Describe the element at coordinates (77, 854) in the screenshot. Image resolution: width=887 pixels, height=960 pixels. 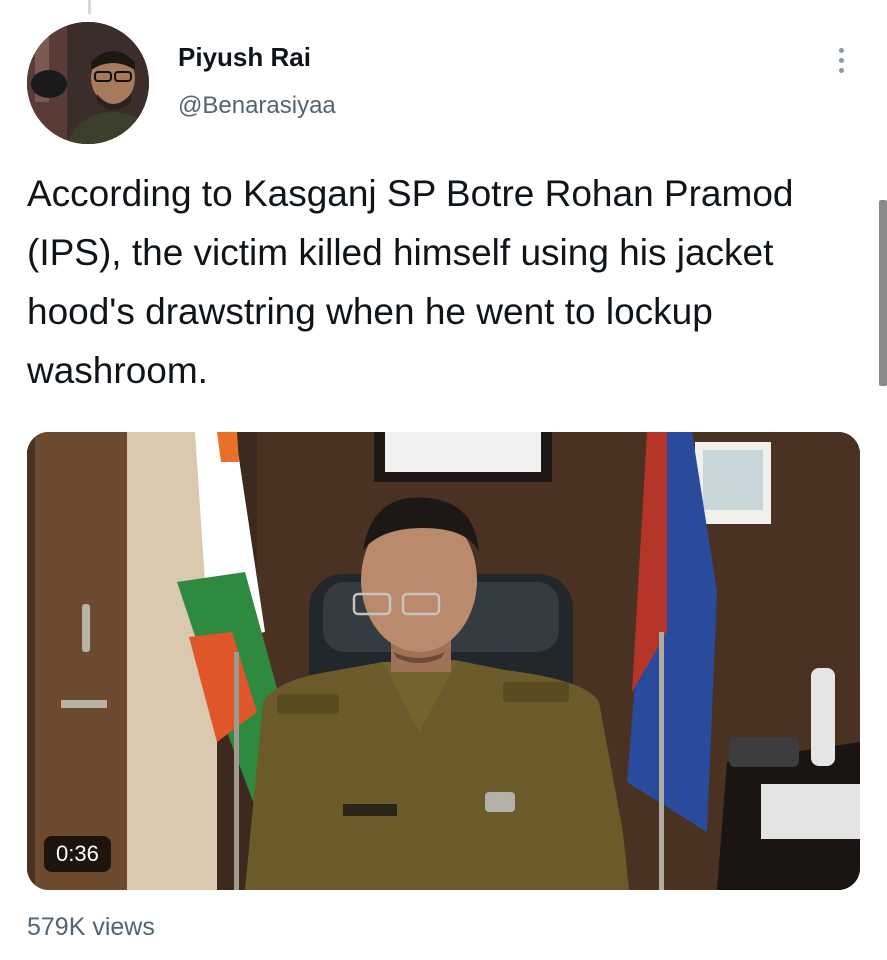
I see `video-duration: 0:36` at that location.